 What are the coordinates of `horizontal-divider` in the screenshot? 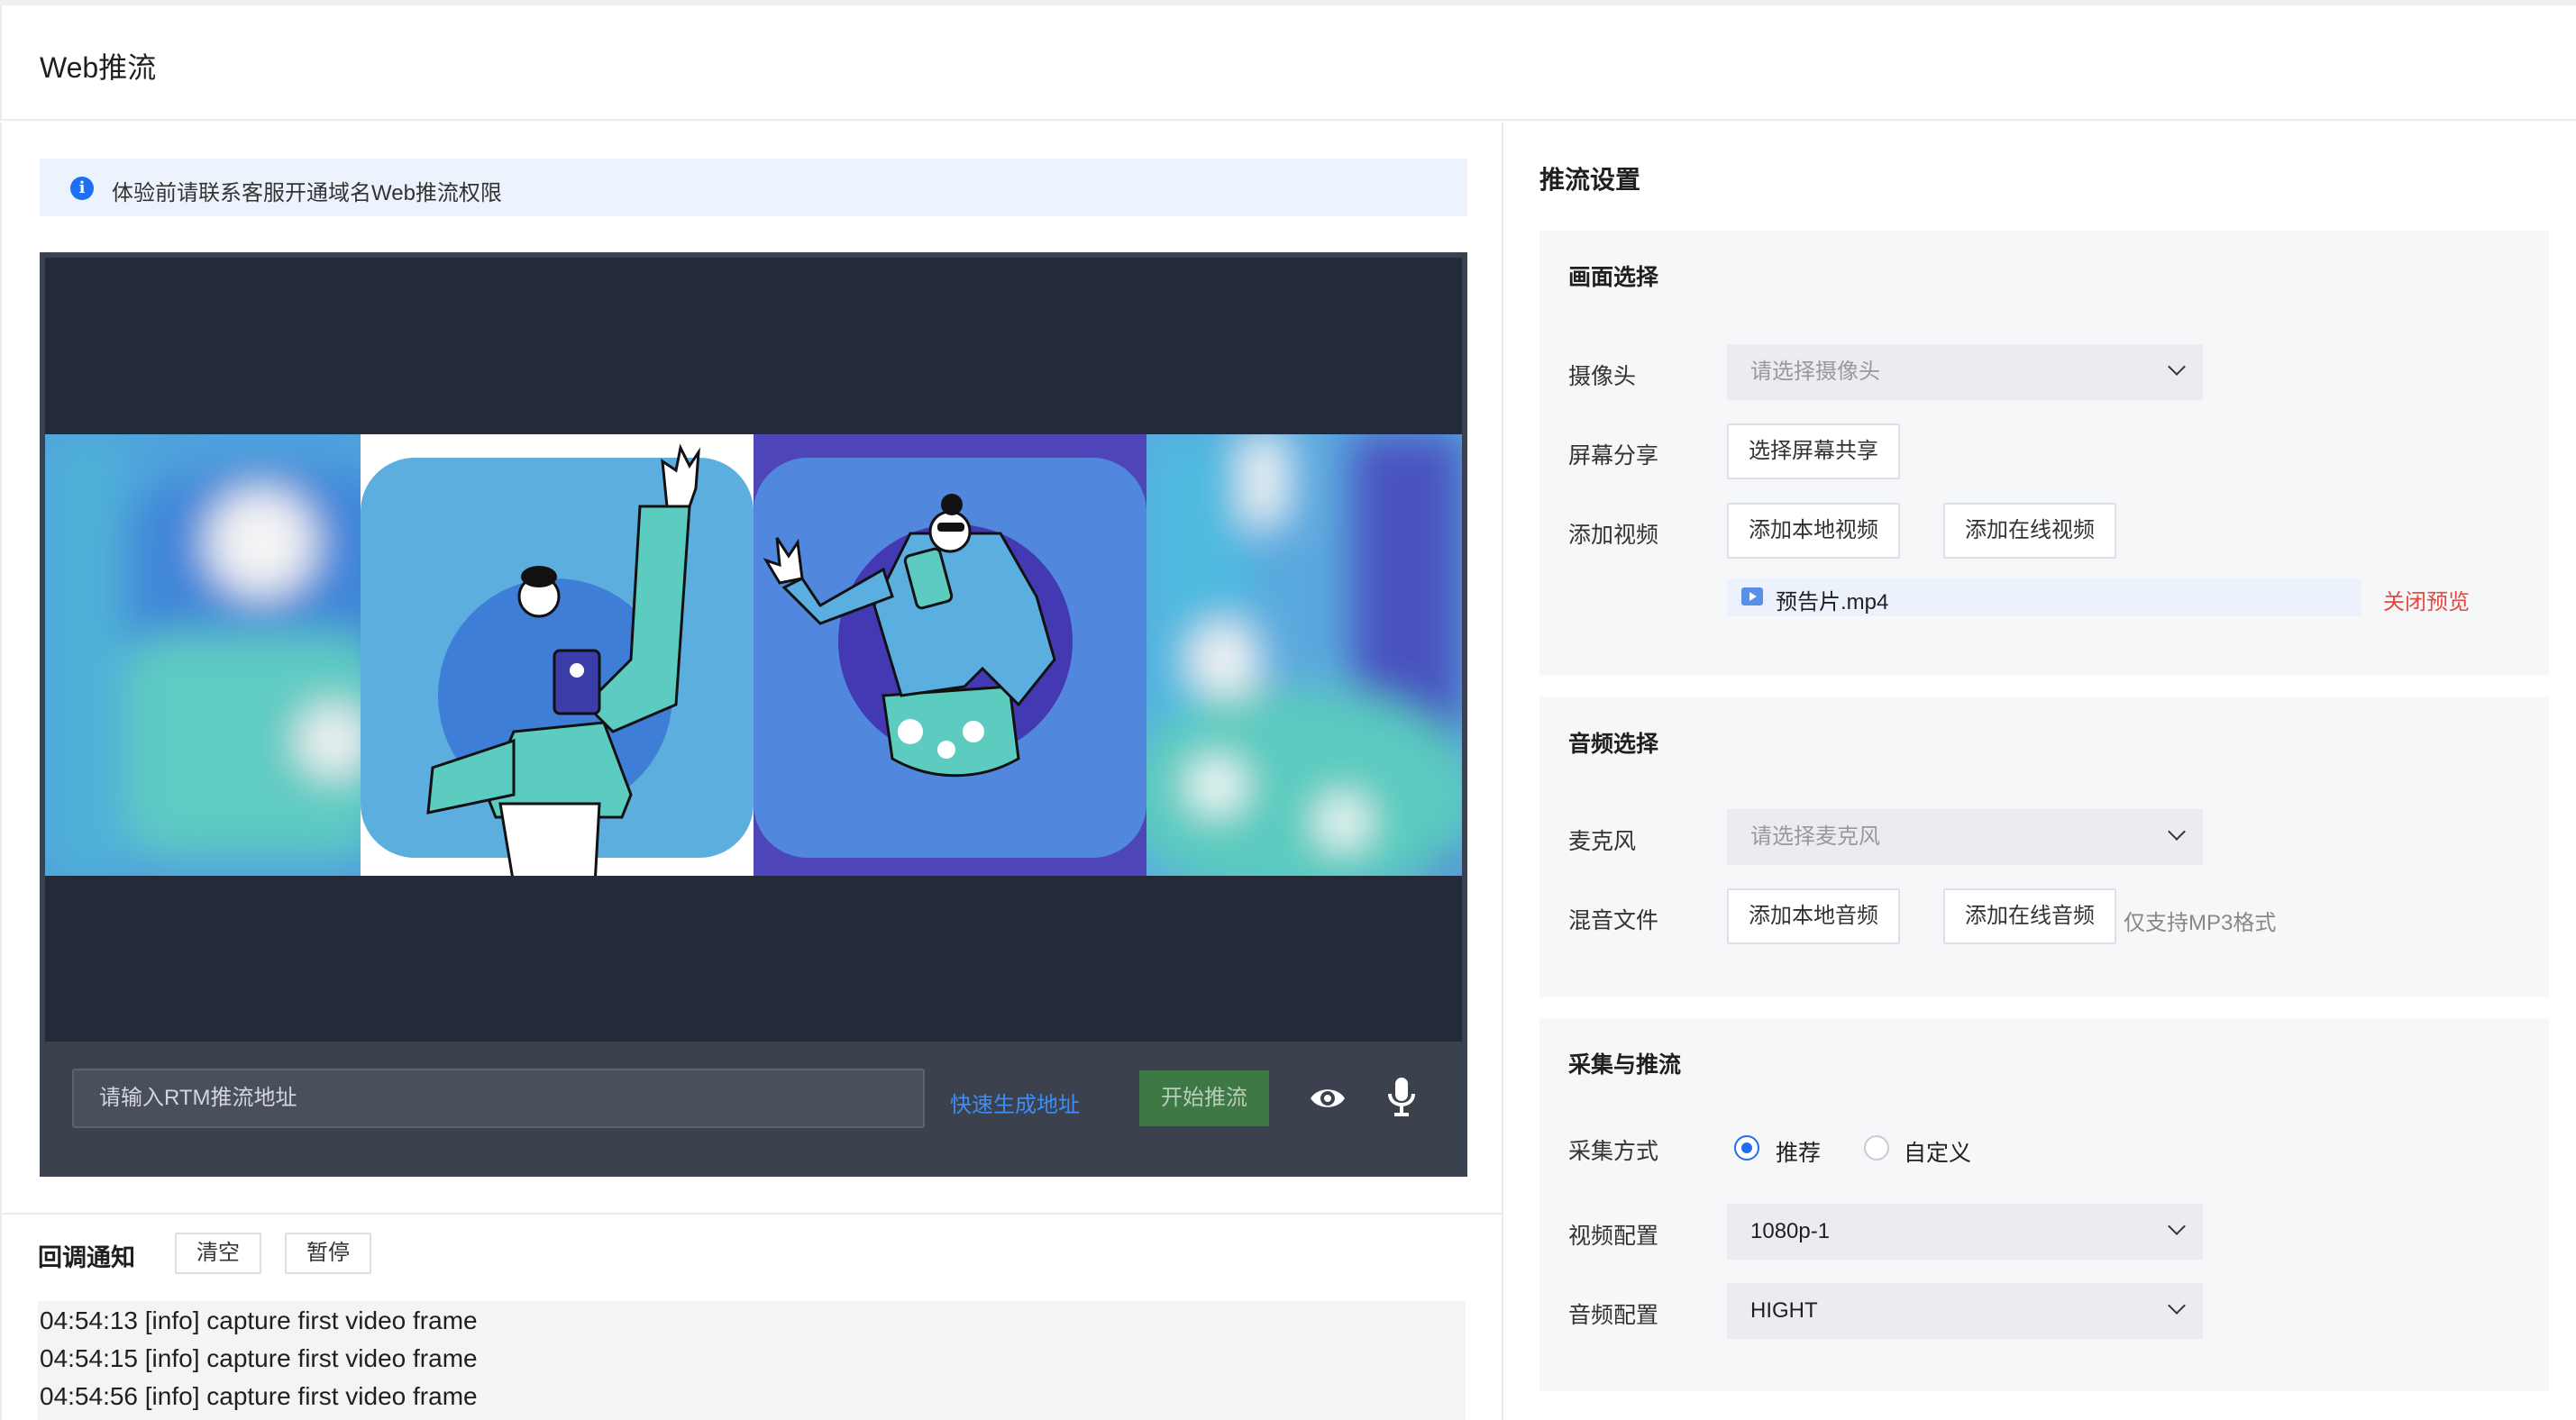 It's located at (751, 1214).